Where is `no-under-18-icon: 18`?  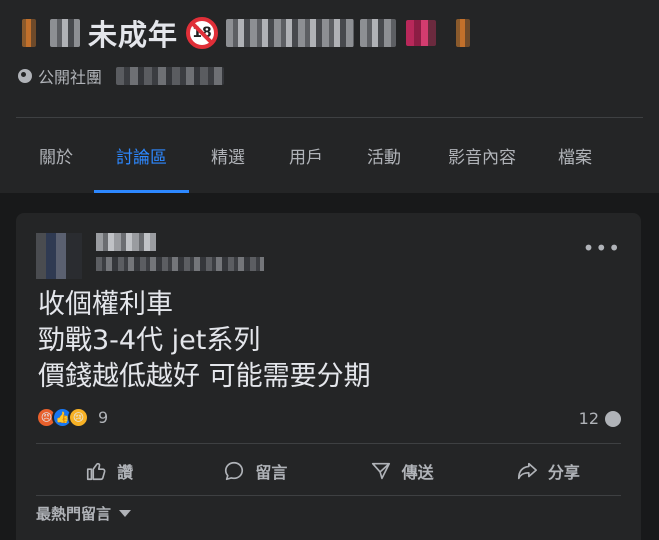
no-under-18-icon: 18 is located at coordinates (202, 33).